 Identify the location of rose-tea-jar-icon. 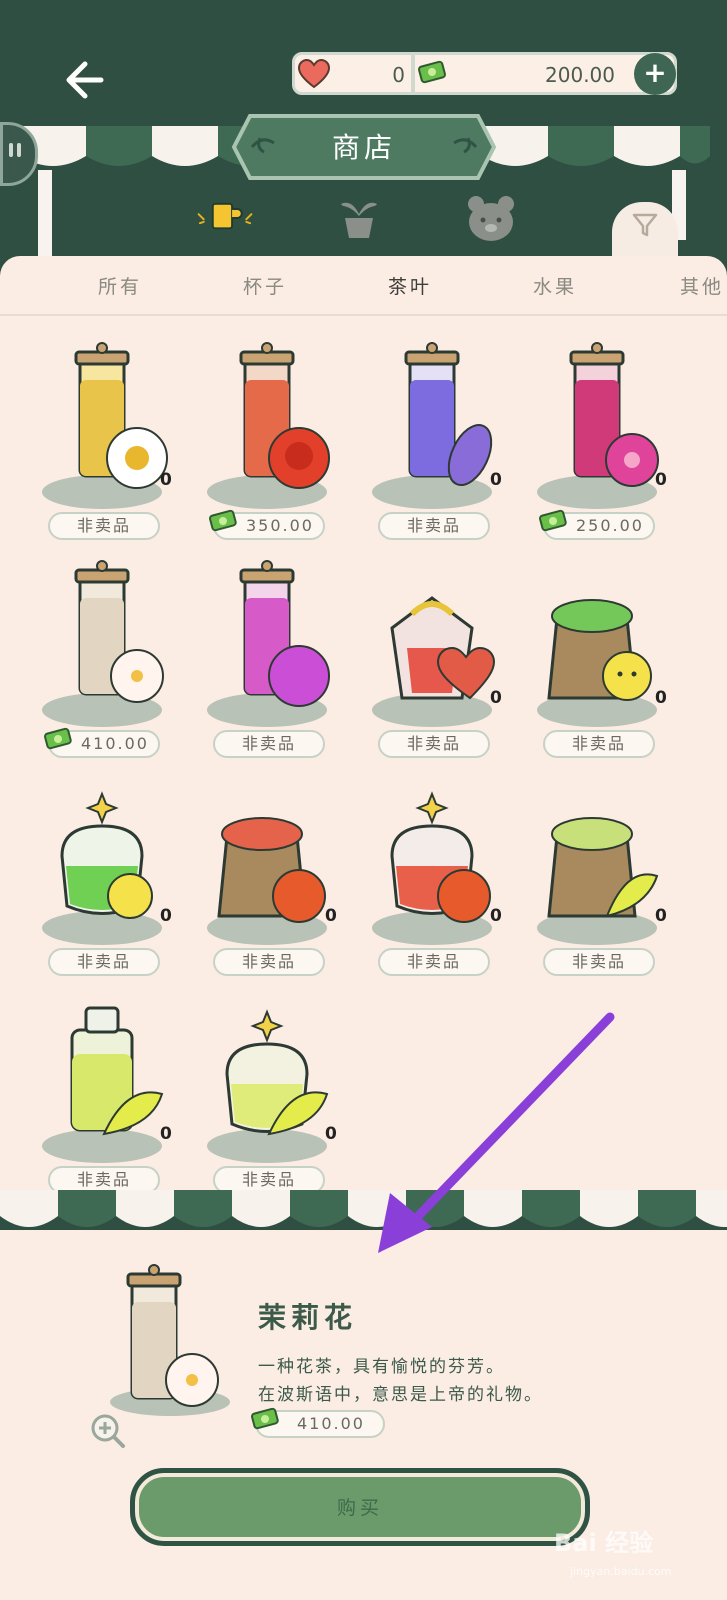
(284, 415).